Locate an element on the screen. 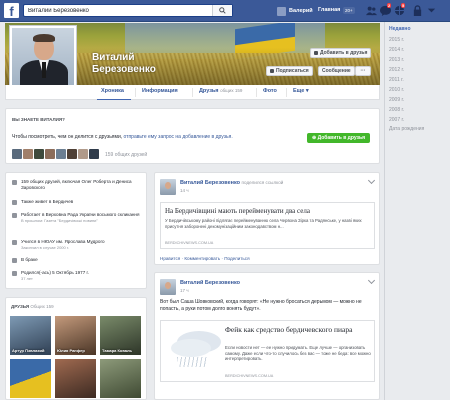 The width and height of the screenshot is (450, 400). profile-link: Валерий is located at coordinates (295, 11).